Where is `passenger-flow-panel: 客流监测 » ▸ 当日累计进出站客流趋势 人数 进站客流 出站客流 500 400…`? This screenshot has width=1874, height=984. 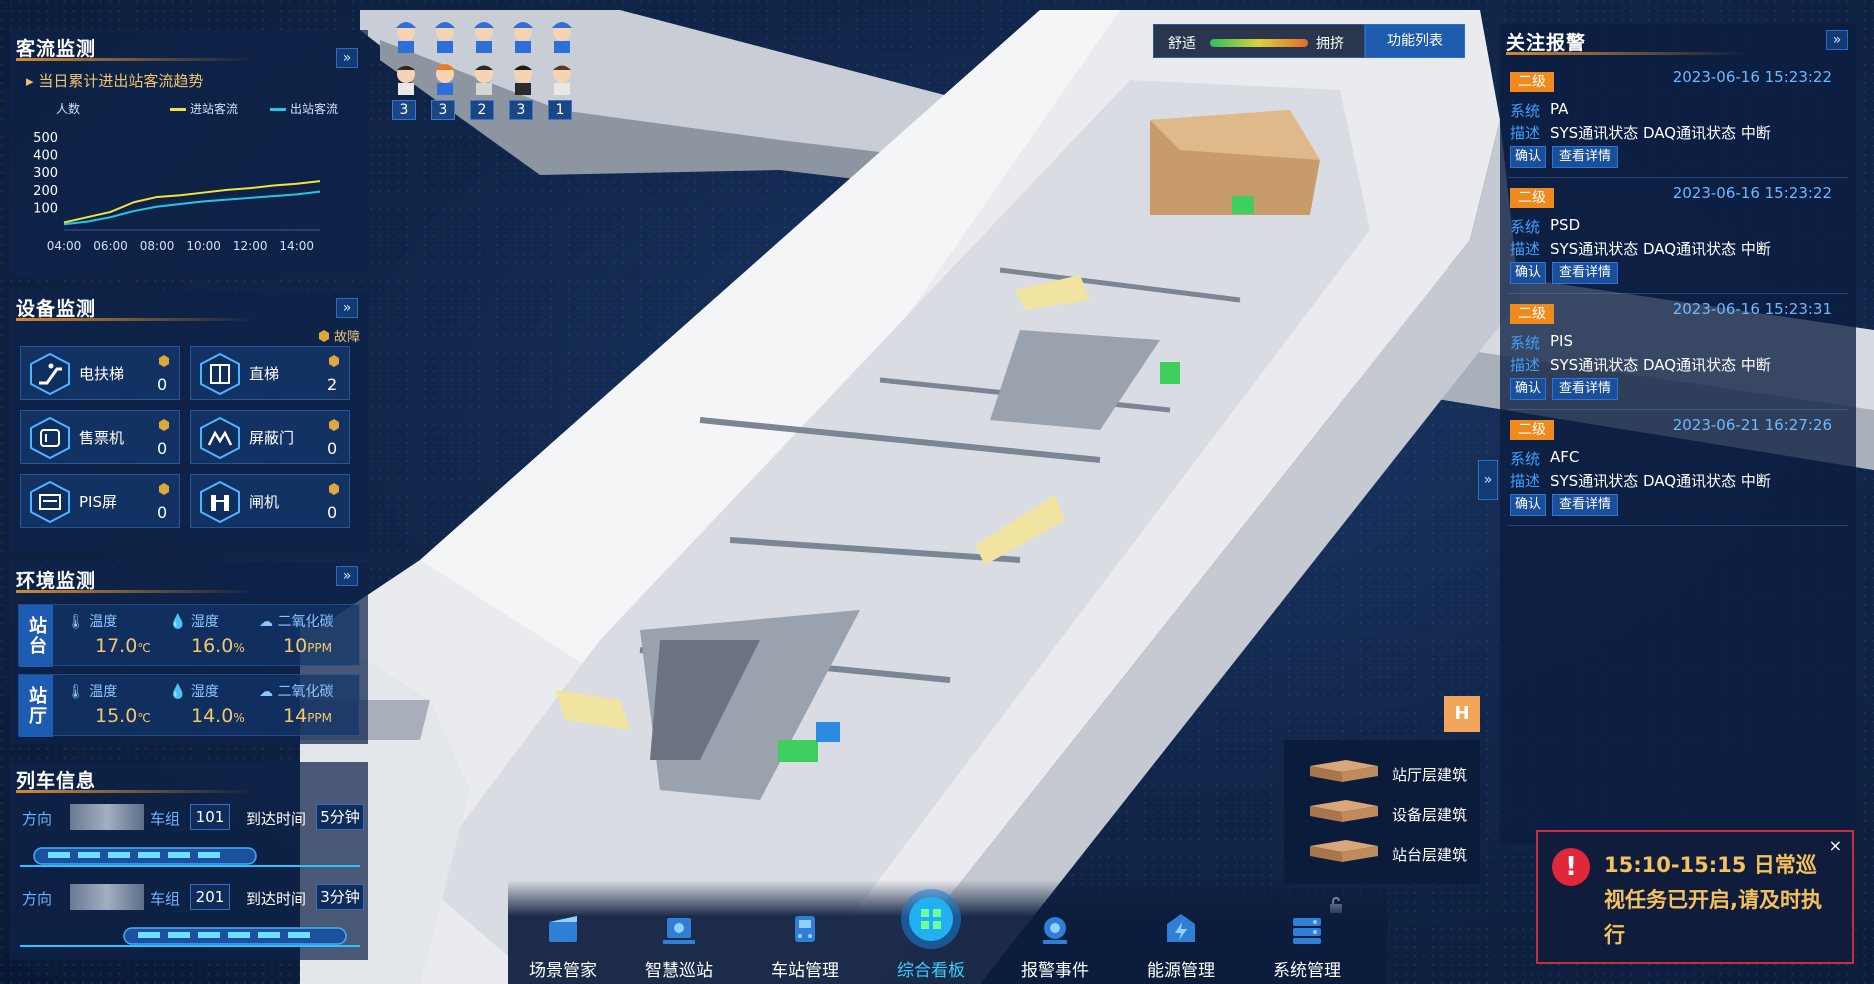 passenger-flow-panel: 客流监测 » ▸ 当日累计进出站客流趋势 人数 进站客流 出站客流 500 400… is located at coordinates (189, 154).